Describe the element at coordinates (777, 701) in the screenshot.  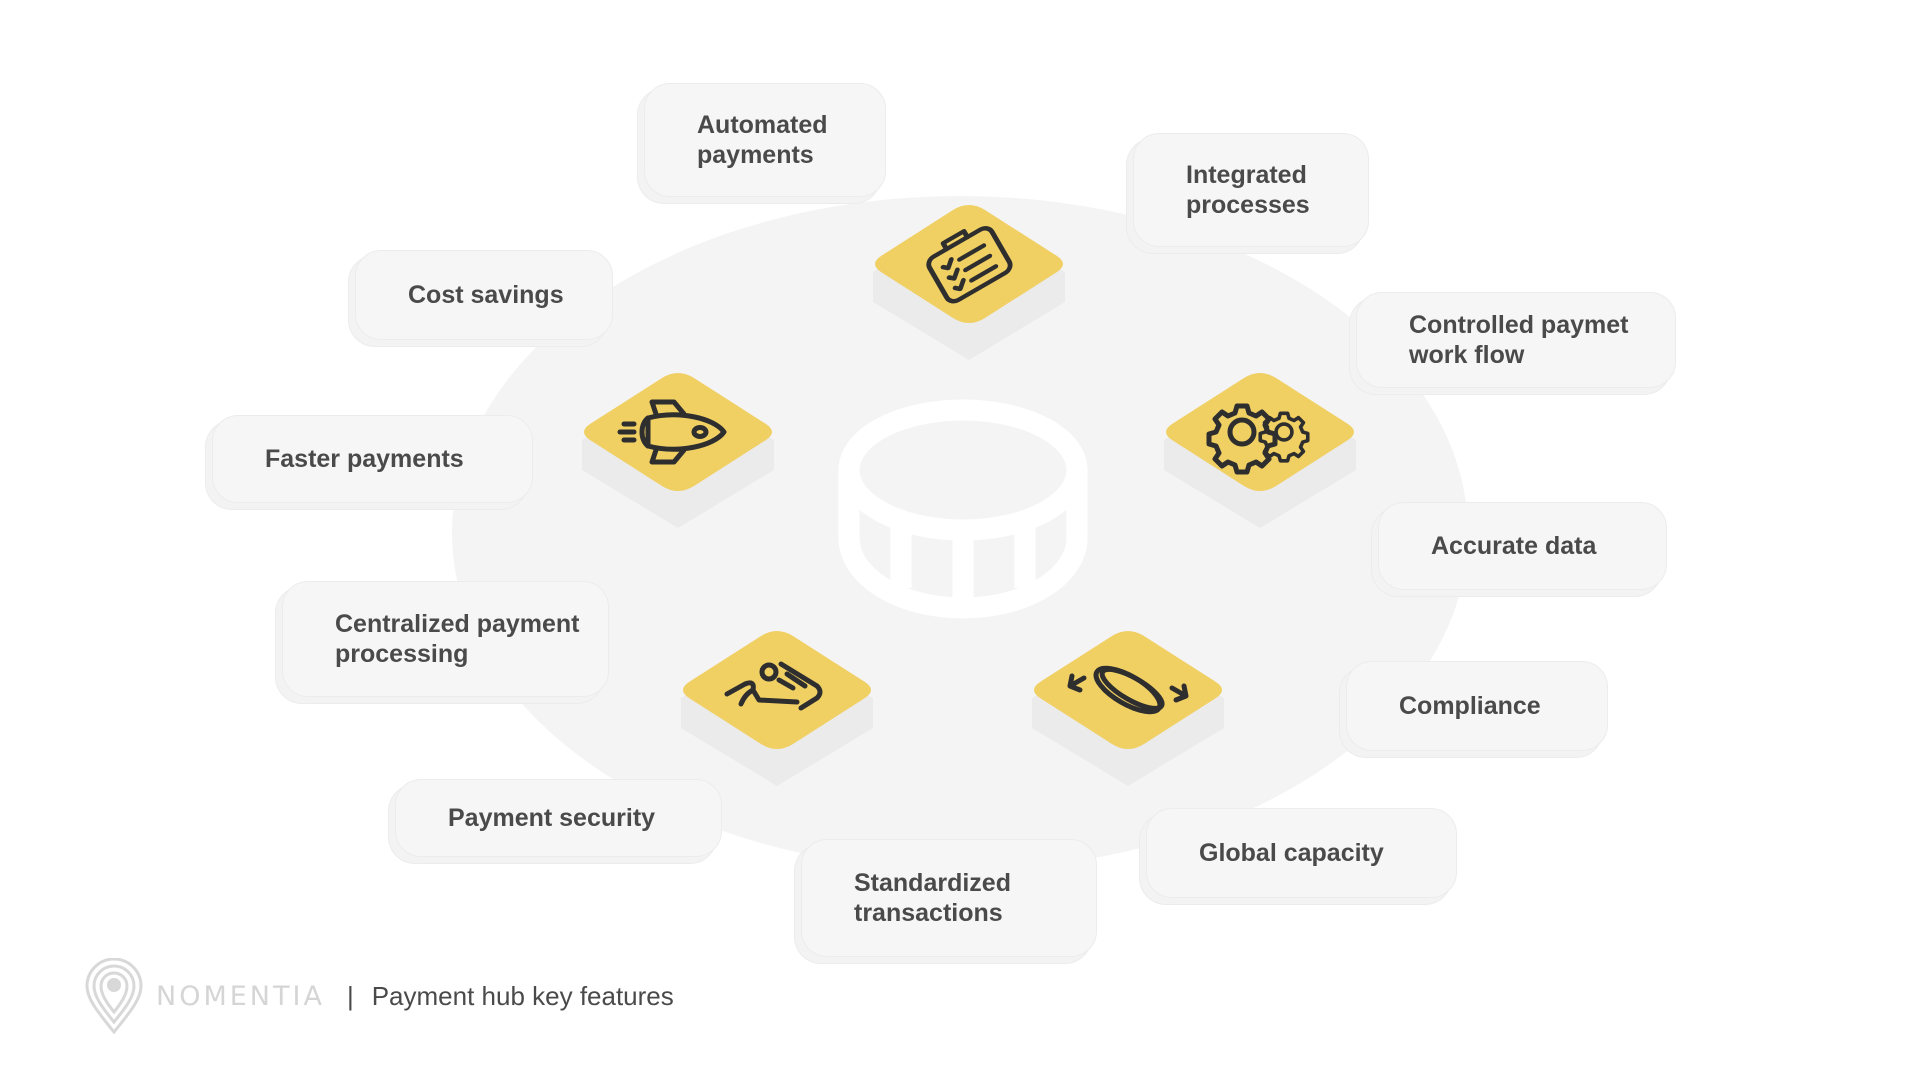
I see `tile-processing` at that location.